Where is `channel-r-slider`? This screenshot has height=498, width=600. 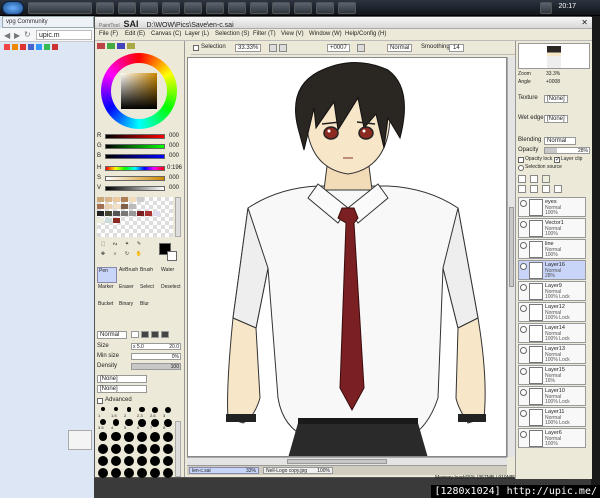 channel-r-slider is located at coordinates (135, 136).